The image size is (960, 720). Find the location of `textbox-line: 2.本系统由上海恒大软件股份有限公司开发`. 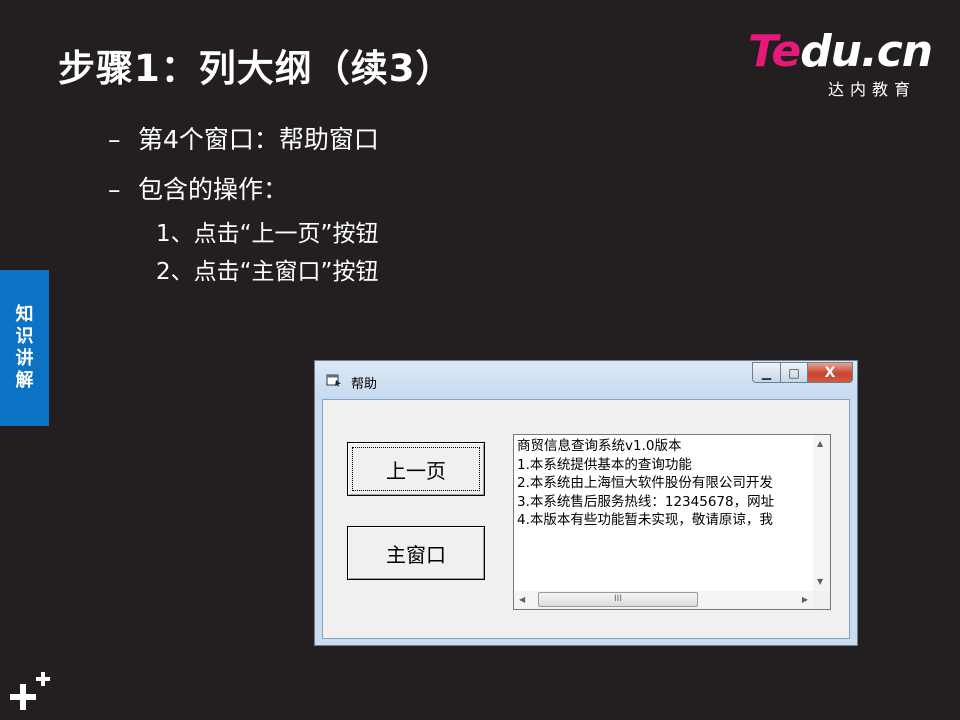

textbox-line: 2.本系统由上海恒大软件股份有限公司开发 is located at coordinates (645, 483).